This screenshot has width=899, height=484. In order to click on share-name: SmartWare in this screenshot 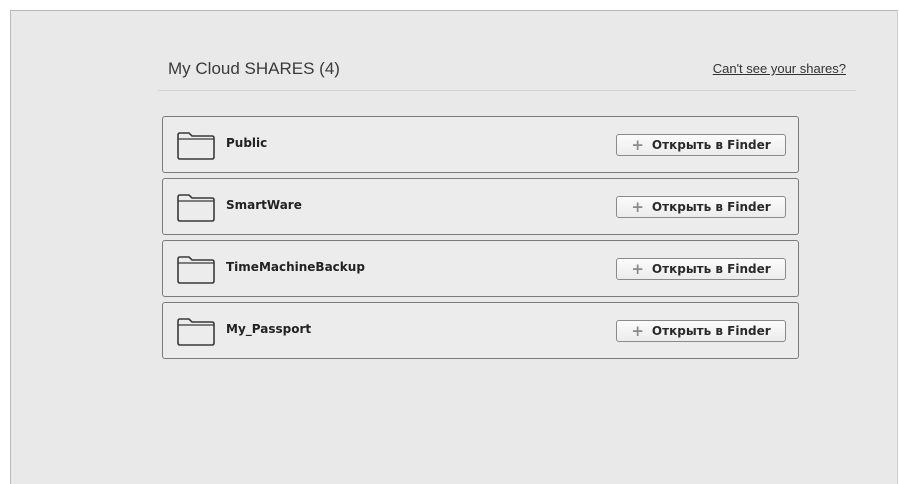, I will do `click(264, 205)`.